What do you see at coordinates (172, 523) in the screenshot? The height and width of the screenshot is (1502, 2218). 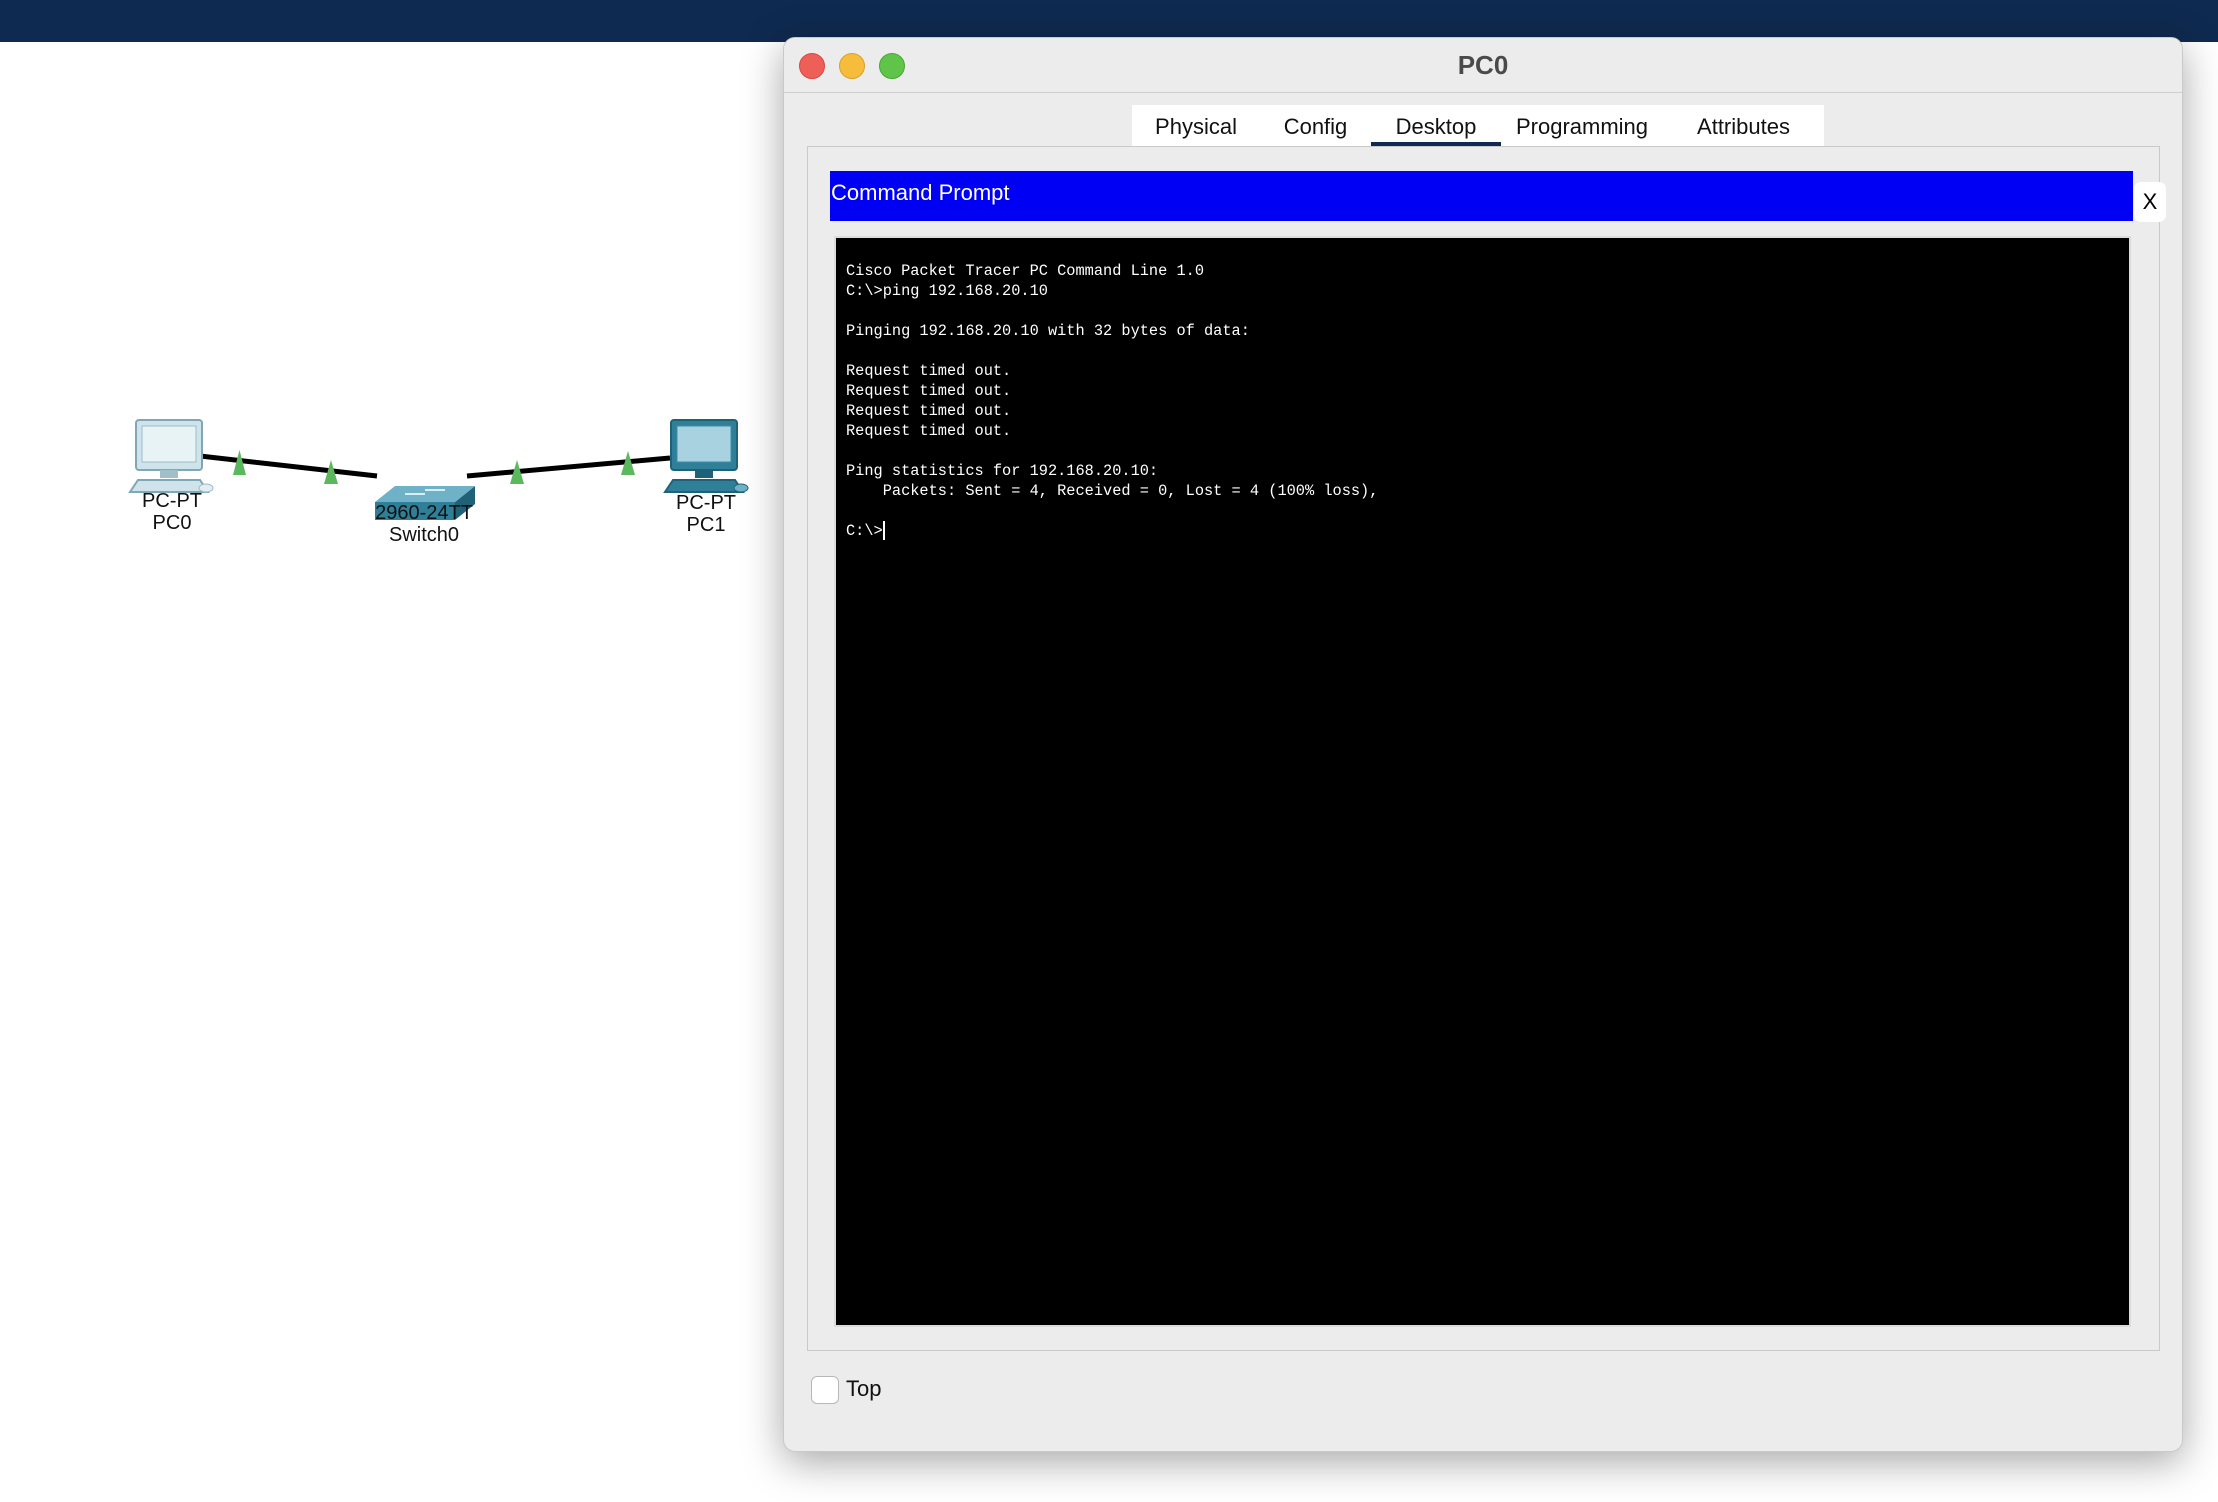 I see `device-name: PC0` at bounding box center [172, 523].